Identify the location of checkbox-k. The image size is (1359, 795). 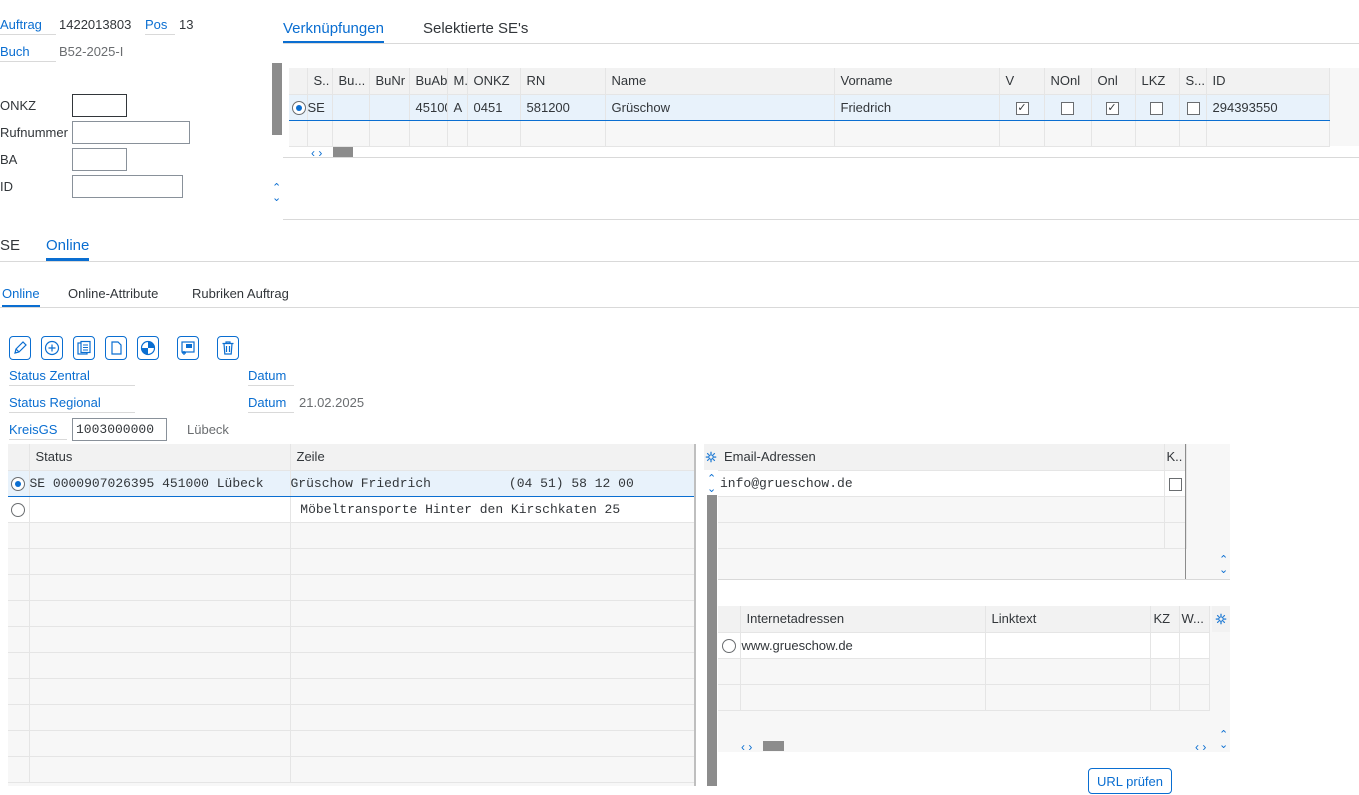
(1175, 484).